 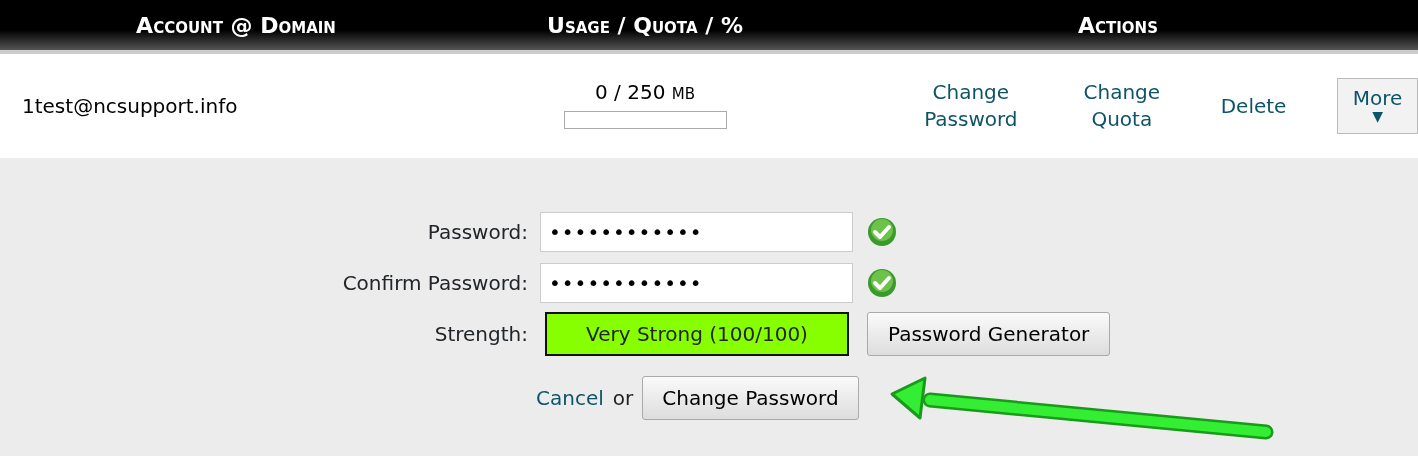 I want to click on action-link: Delete, so click(x=1253, y=106).